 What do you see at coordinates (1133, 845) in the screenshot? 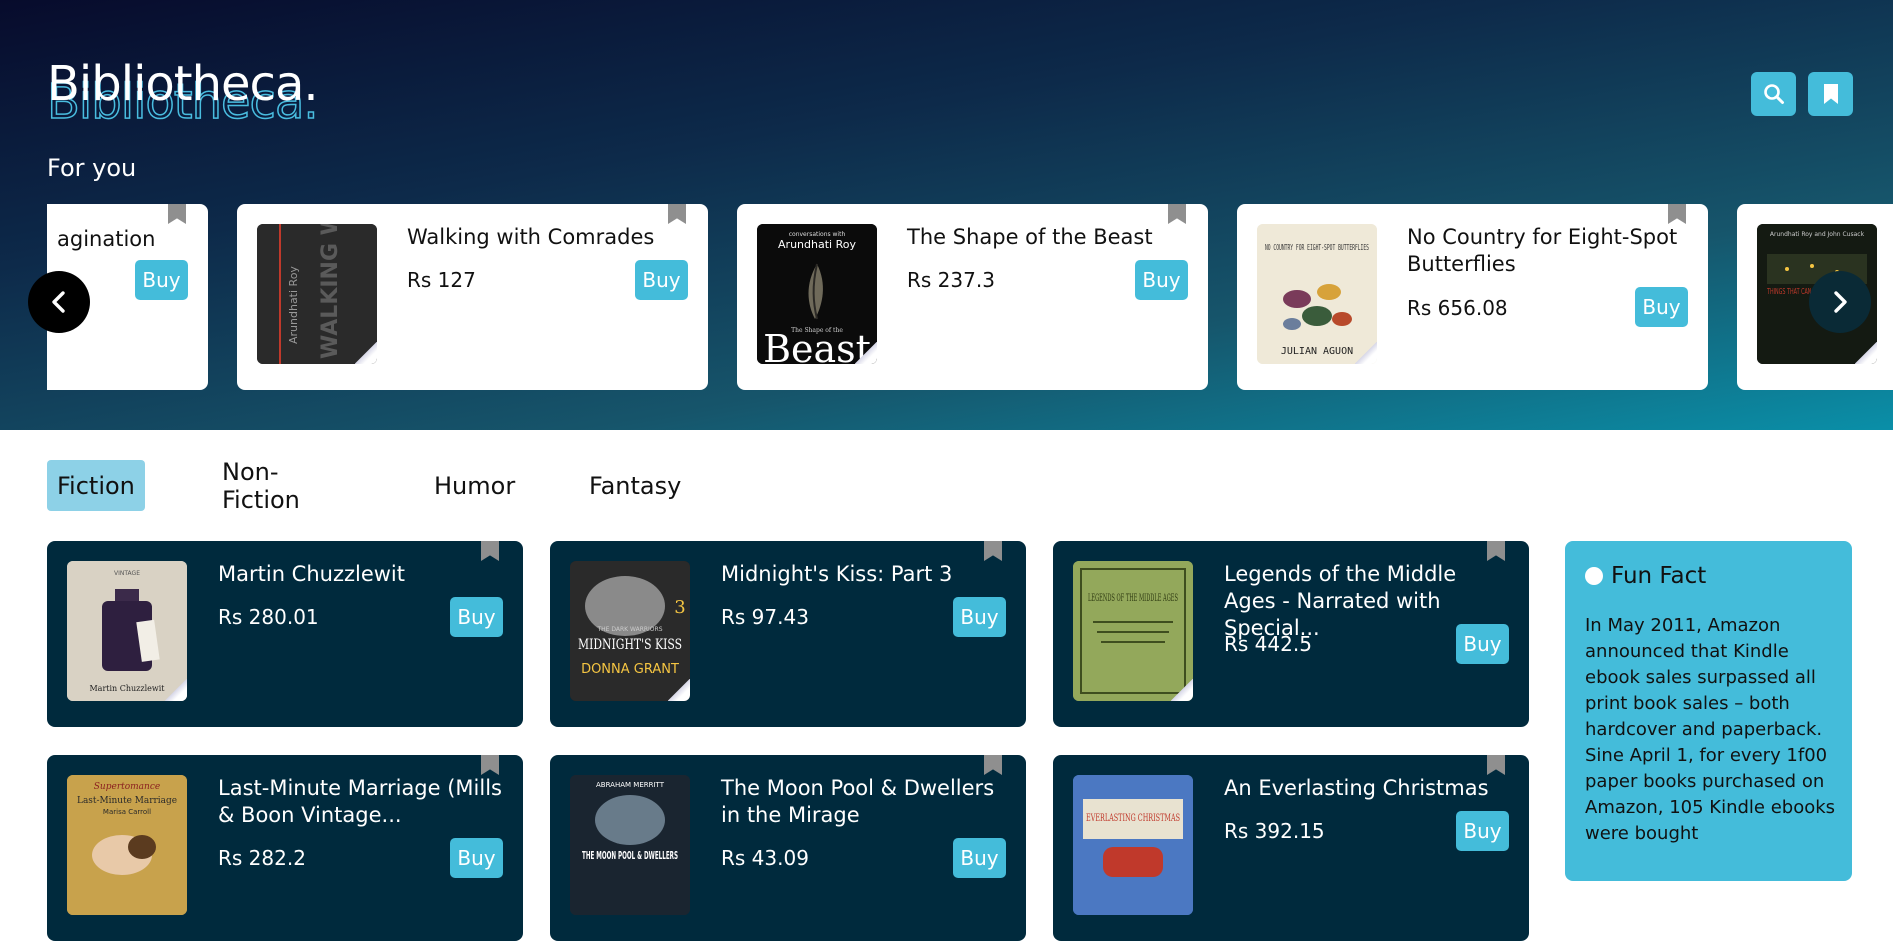
I see `book-cover: EVERLASTING CHRISTMAS` at bounding box center [1133, 845].